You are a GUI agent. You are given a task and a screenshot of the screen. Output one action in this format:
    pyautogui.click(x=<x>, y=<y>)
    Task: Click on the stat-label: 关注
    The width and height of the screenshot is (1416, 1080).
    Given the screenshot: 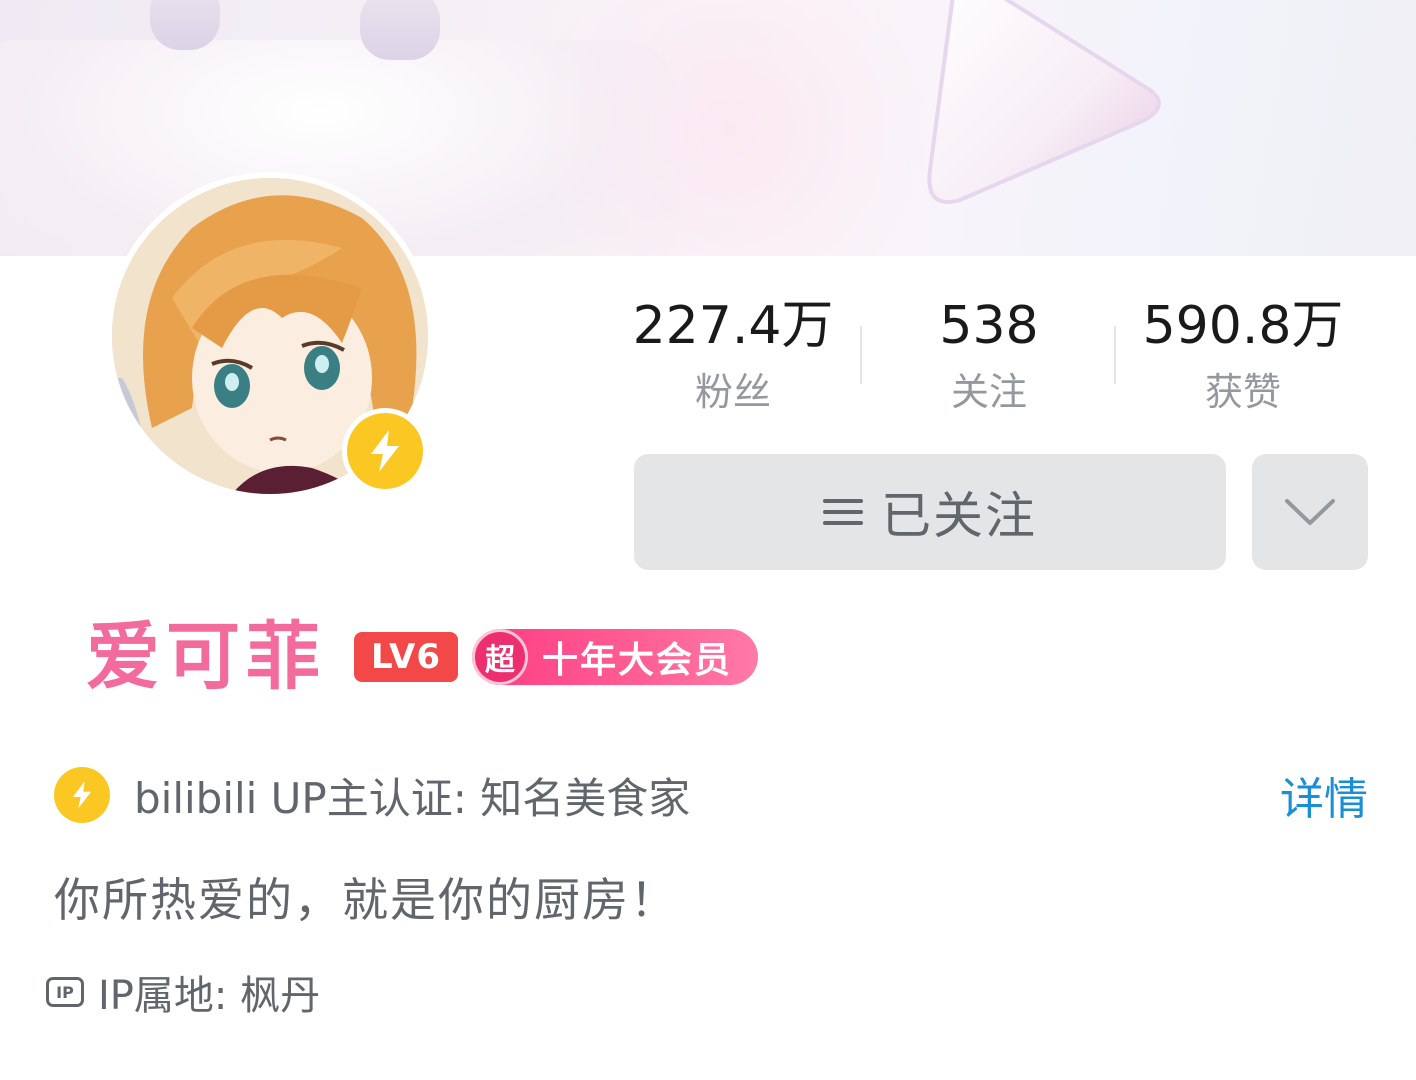 What is the action you would take?
    pyautogui.click(x=988, y=392)
    